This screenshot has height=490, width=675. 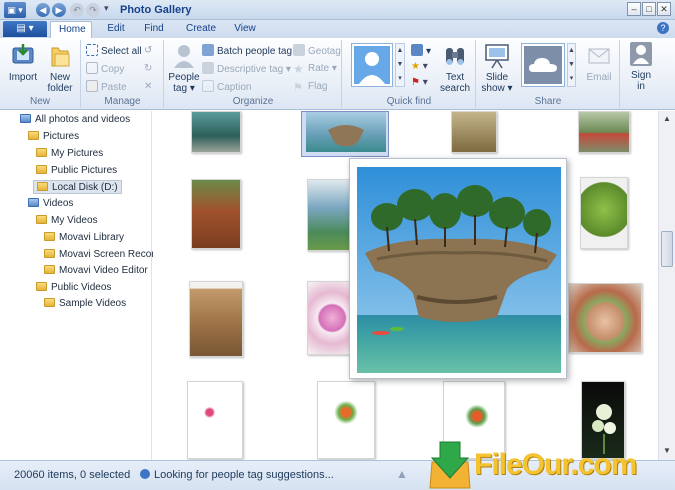 What do you see at coordinates (77, 187) in the screenshot?
I see `nav-local-disk: Local Disk (D:)` at bounding box center [77, 187].